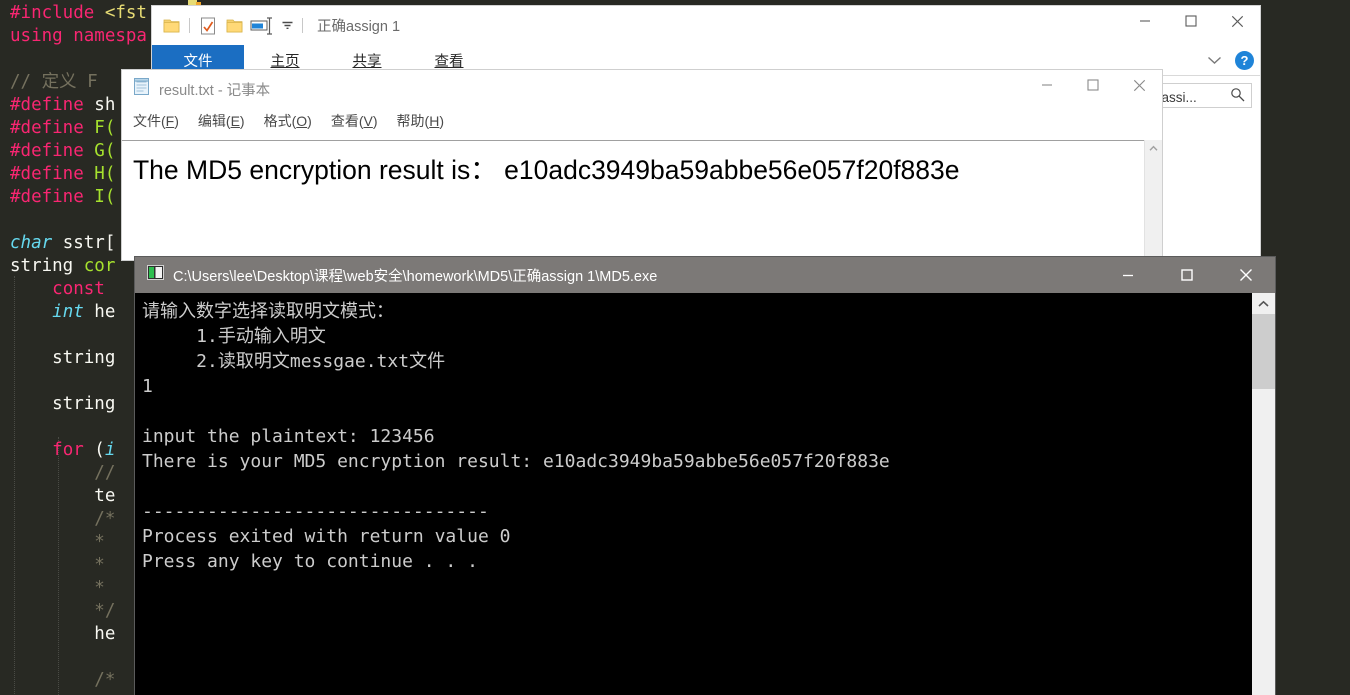 This screenshot has width=1350, height=695. Describe the element at coordinates (367, 61) in the screenshot. I see `tab-share-label: 共享` at that location.